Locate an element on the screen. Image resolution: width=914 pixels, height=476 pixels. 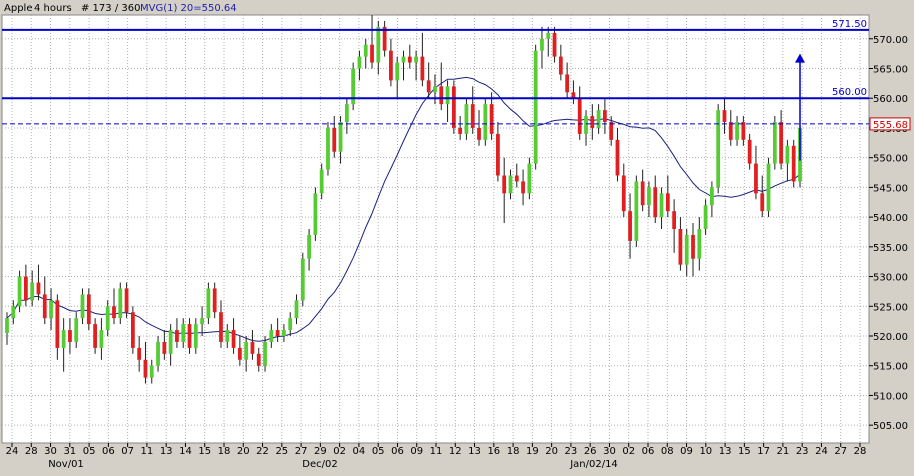
y-tick-label: 525.00 is located at coordinates (890, 307).